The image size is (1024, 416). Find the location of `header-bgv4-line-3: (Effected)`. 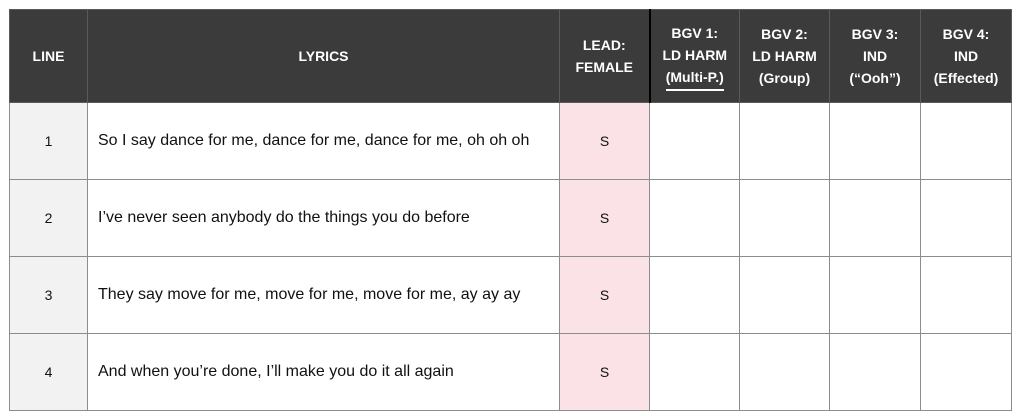

header-bgv4-line-3: (Effected) is located at coordinates (966, 78).